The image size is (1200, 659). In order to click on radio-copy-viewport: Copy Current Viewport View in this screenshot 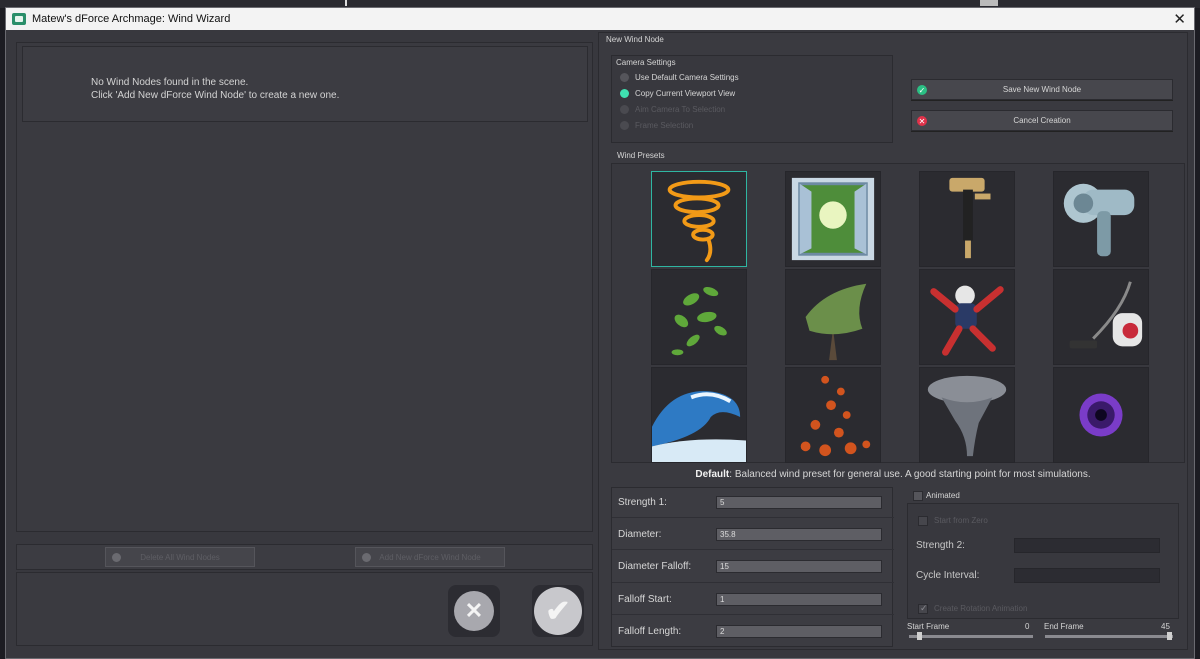, I will do `click(677, 93)`.